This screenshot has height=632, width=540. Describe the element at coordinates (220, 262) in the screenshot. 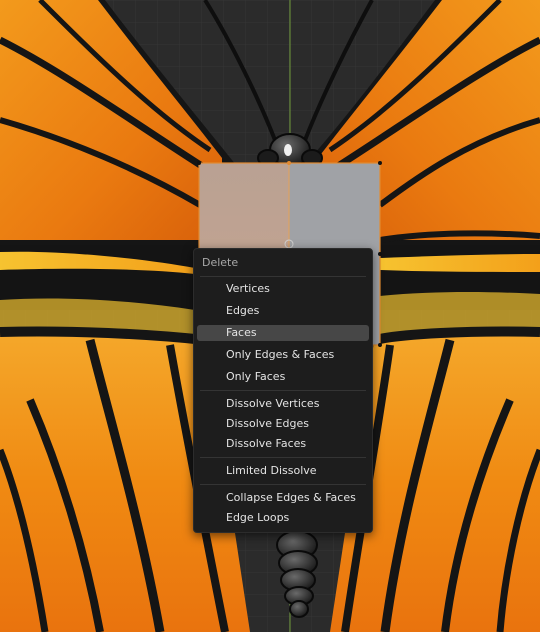

I see `menu-title: Delete` at that location.